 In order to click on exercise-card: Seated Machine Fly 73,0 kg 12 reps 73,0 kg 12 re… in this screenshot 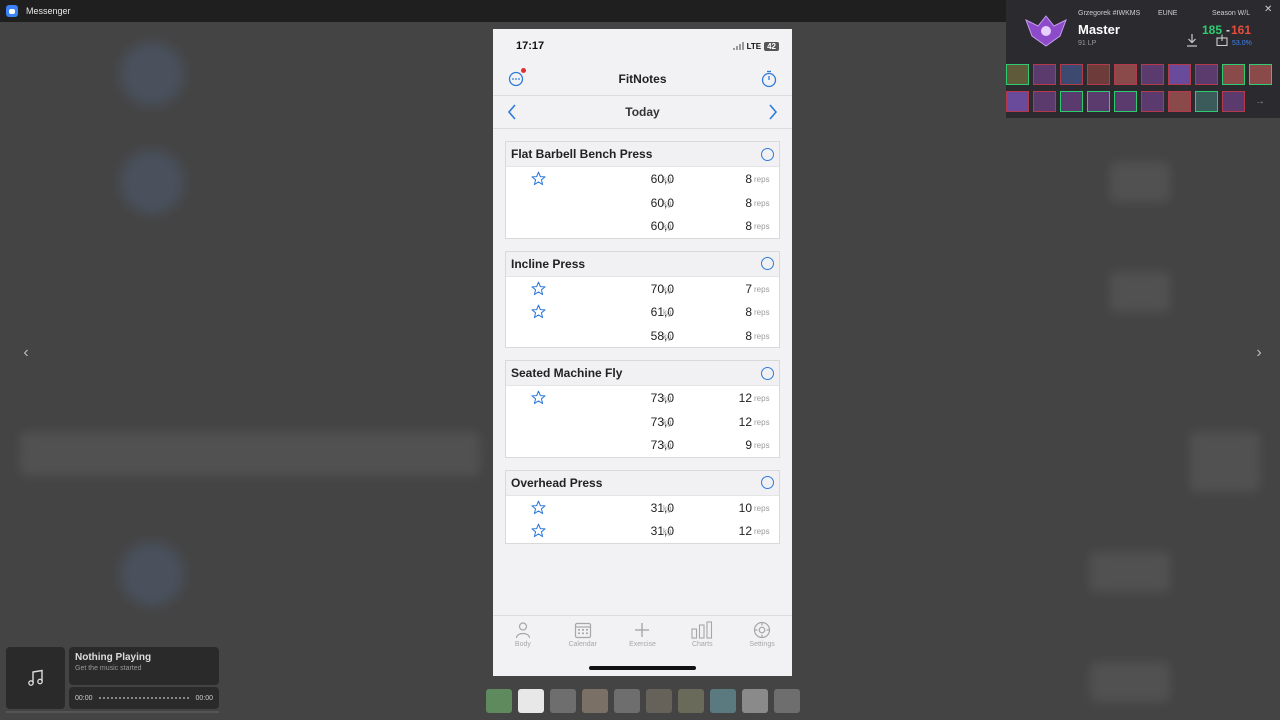, I will do `click(642, 409)`.